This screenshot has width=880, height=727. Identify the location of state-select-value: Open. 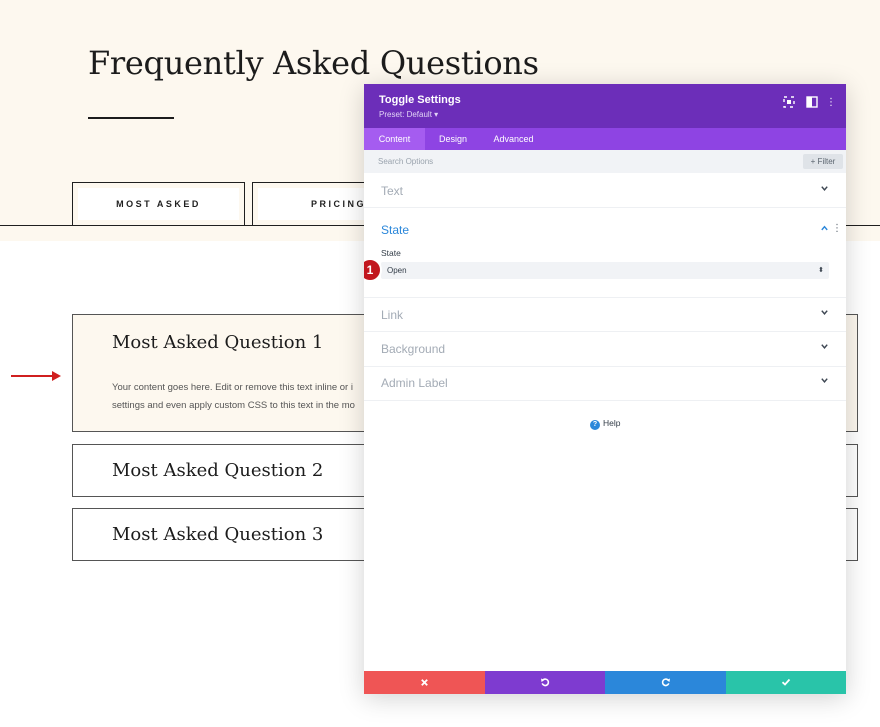
(397, 270).